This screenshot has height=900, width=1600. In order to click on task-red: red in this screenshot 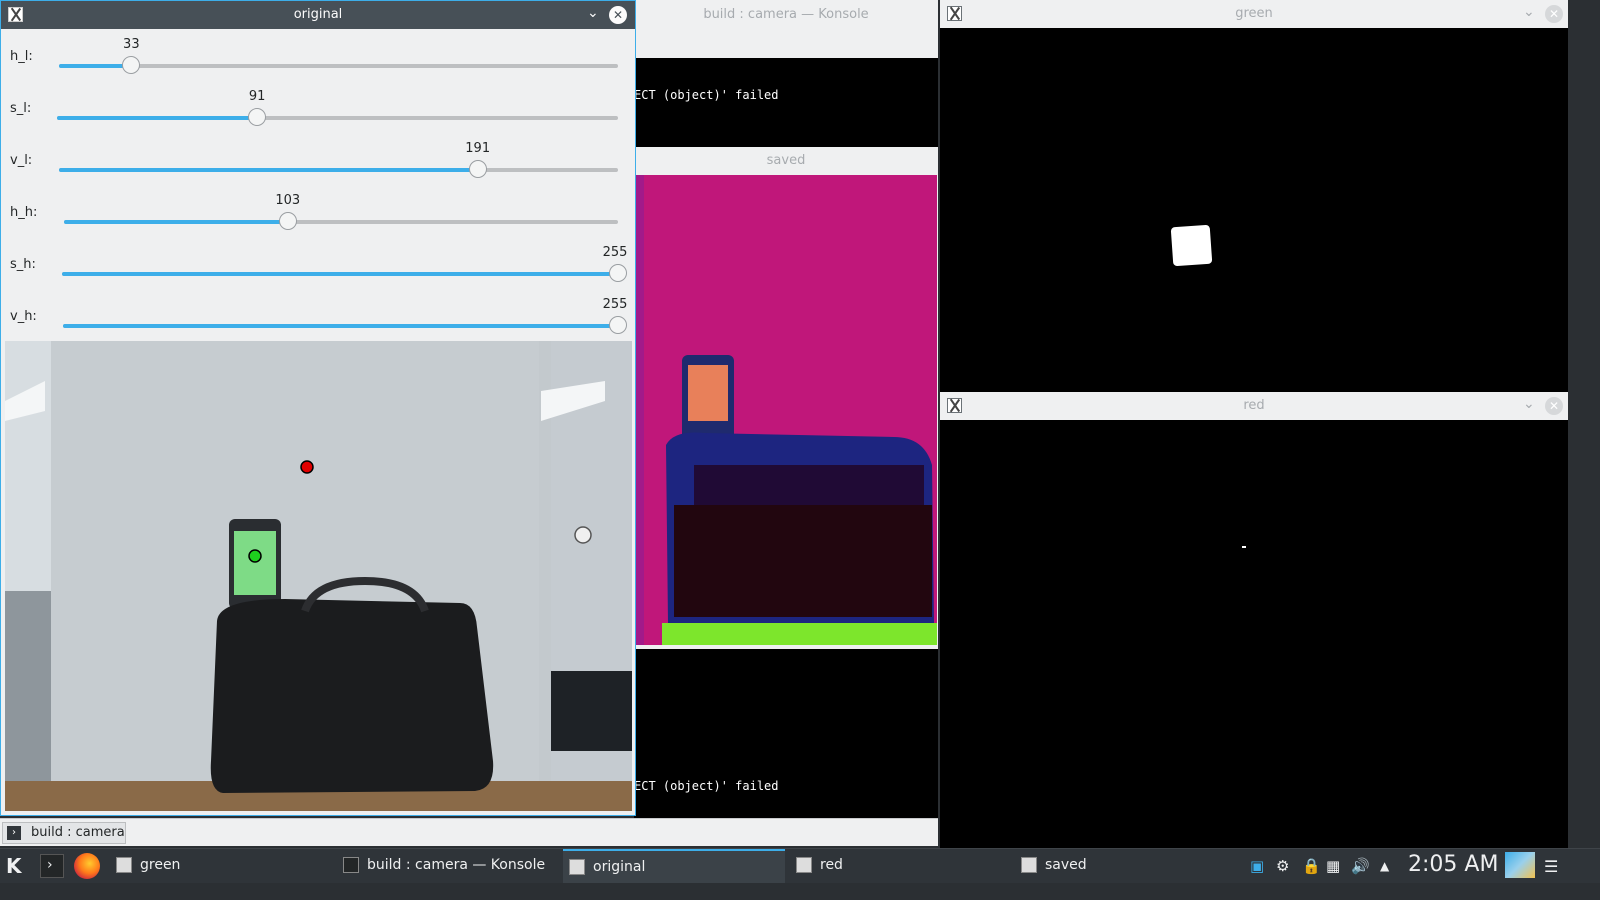, I will do `click(900, 866)`.